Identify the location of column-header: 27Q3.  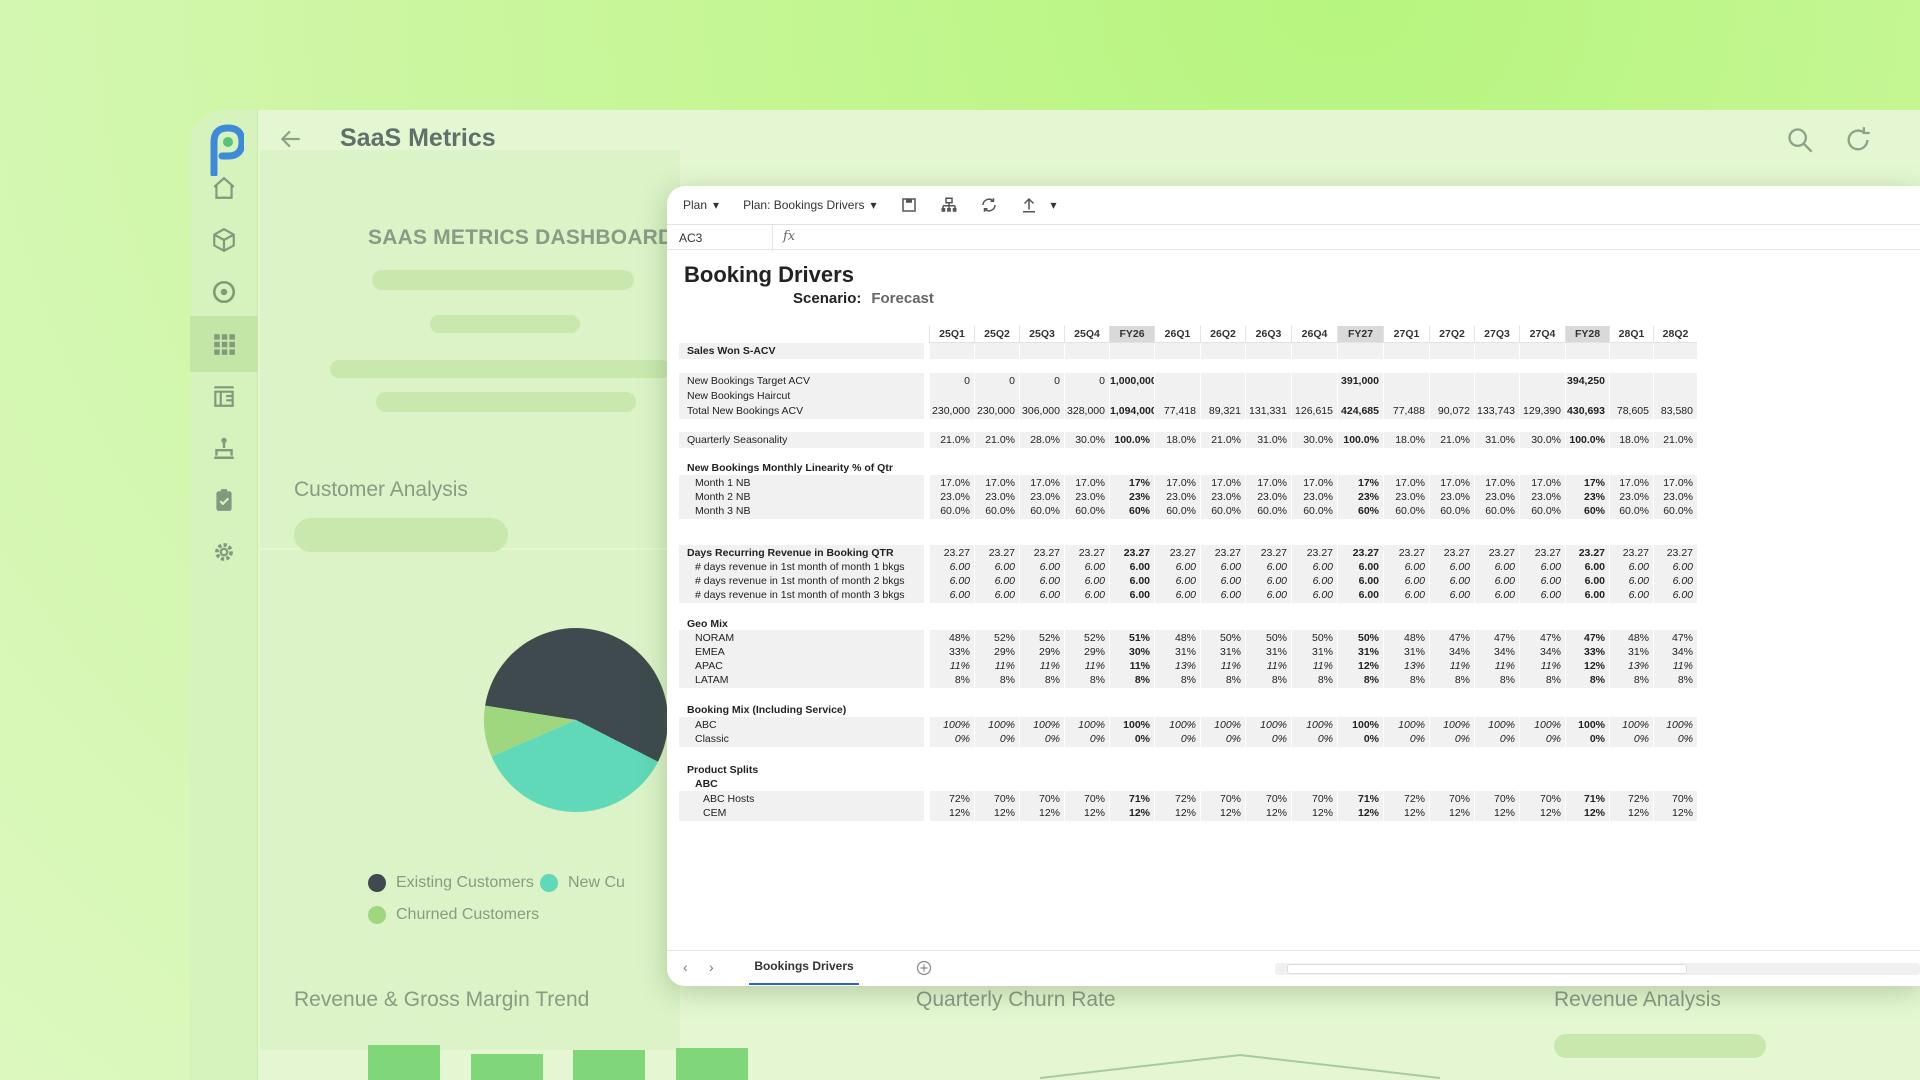
(1496, 334).